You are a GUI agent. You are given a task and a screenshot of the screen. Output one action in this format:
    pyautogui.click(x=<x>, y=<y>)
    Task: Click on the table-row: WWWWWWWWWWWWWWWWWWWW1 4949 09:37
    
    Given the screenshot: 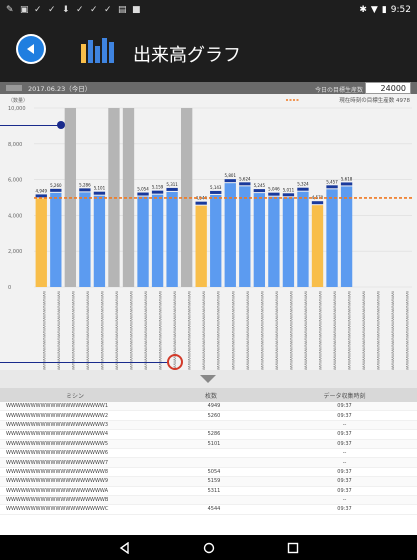 What is the action you would take?
    pyautogui.click(x=208, y=407)
    